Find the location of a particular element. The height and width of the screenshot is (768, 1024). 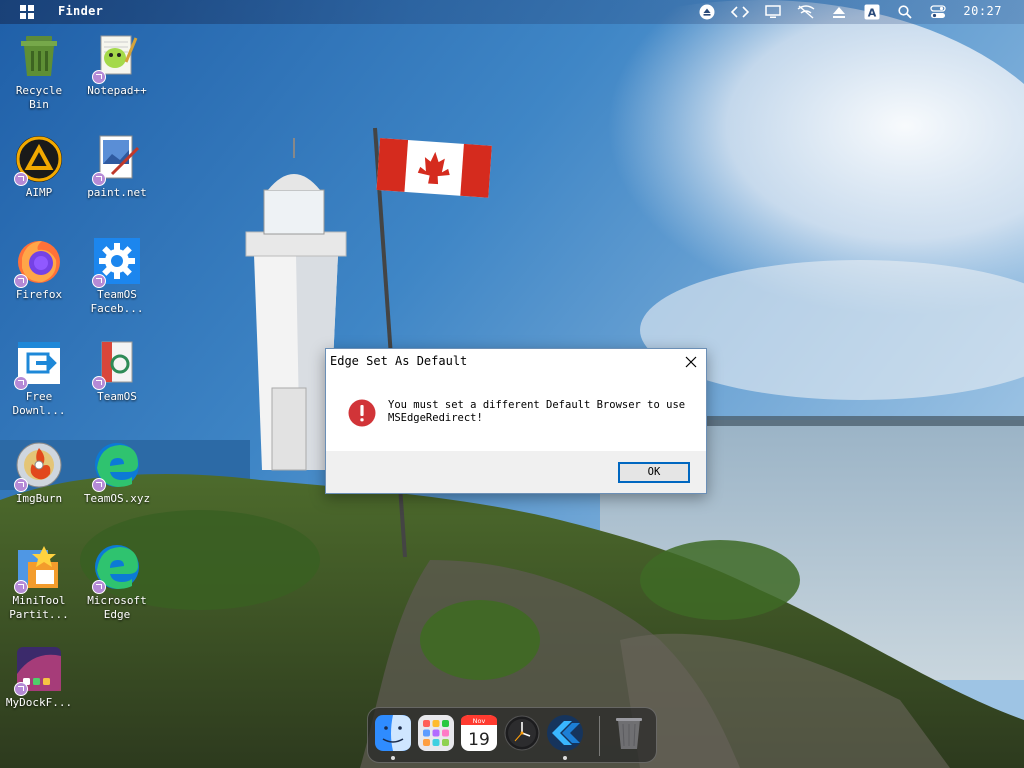

dialog-title: Edge Set As Default is located at coordinates (399, 361).